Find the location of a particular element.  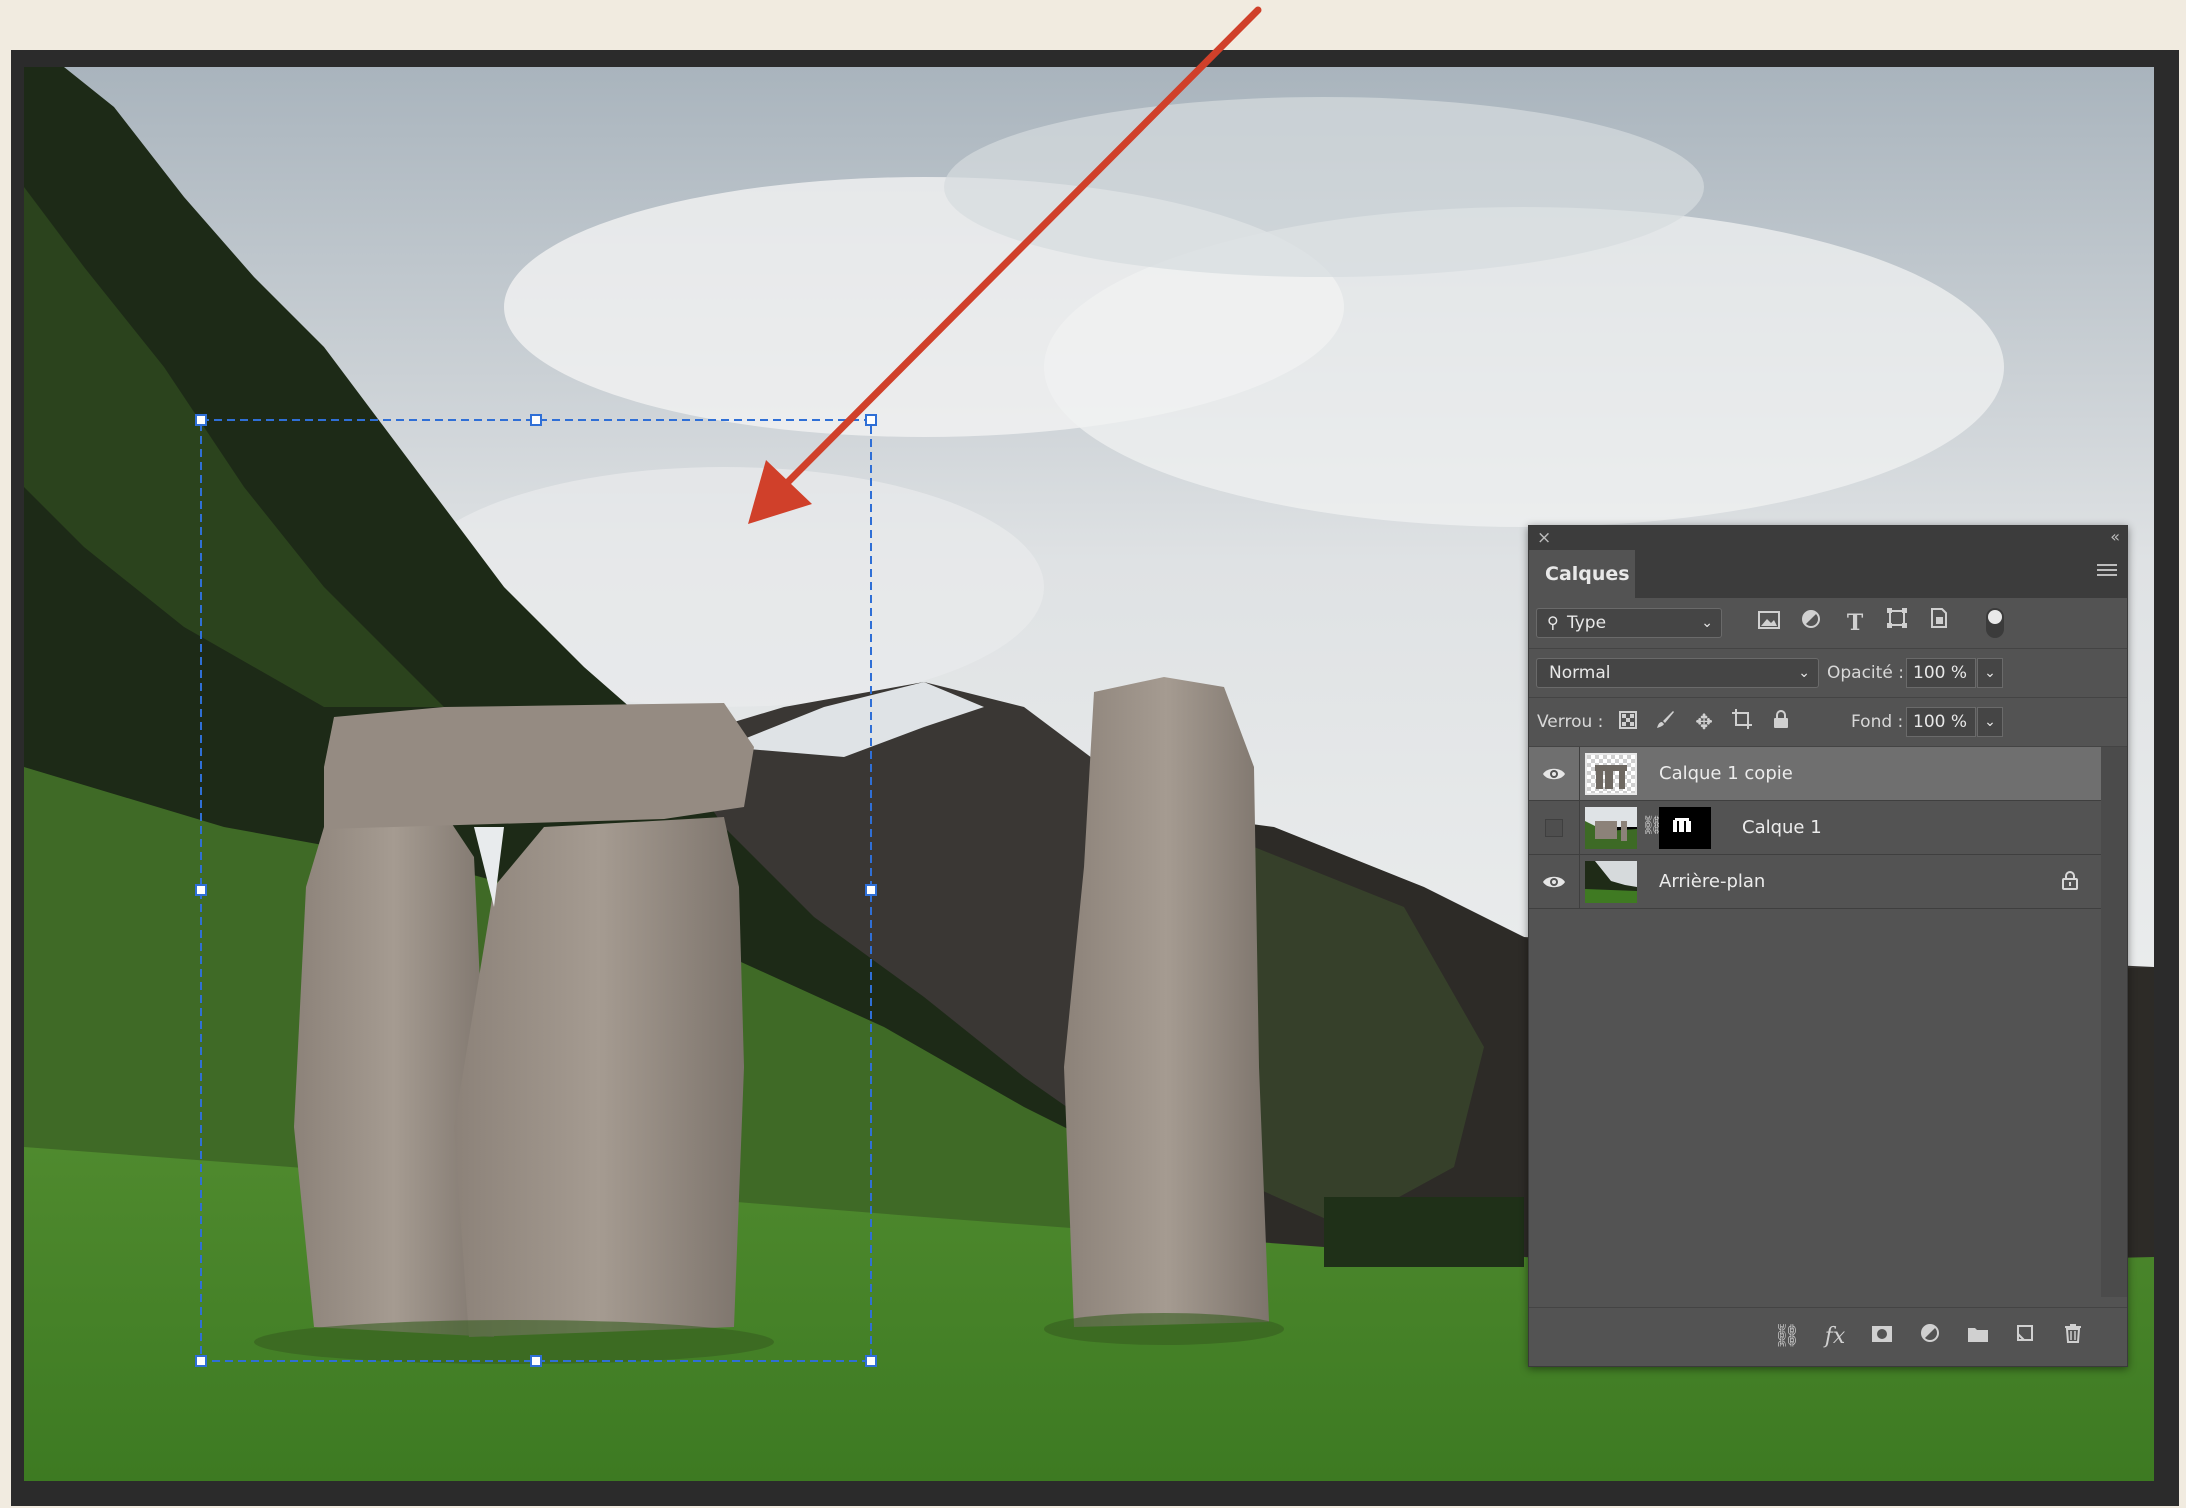

new-layer-icon is located at coordinates (2025, 1337).